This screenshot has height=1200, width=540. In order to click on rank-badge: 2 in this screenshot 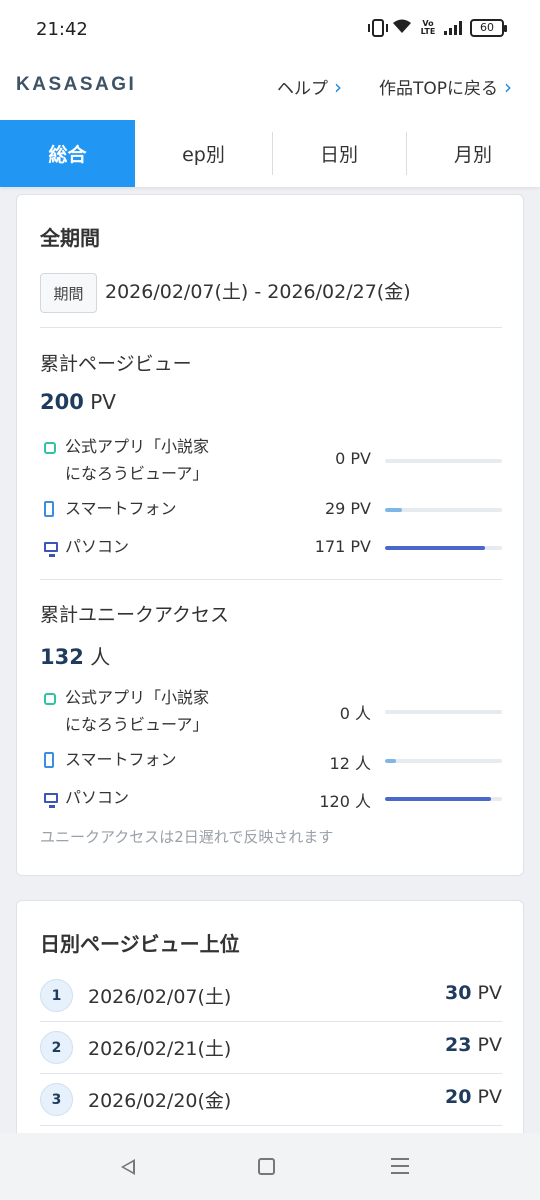, I will do `click(56, 1047)`.